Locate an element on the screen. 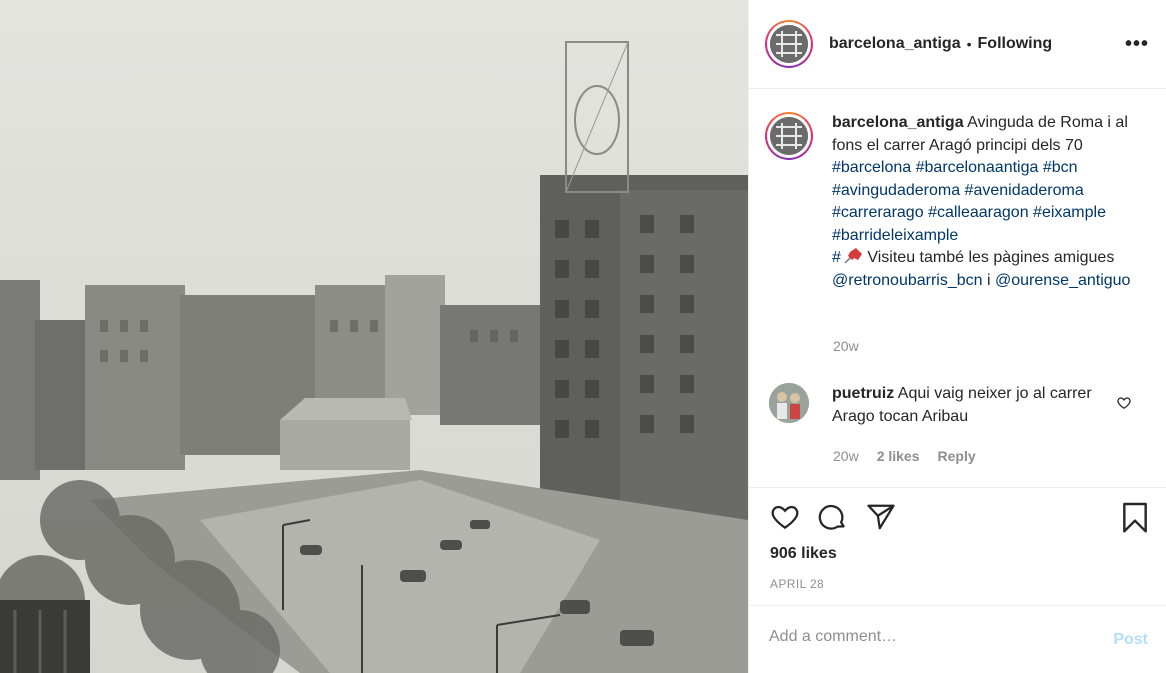  post-actions: 906 likes APRIL 28 is located at coordinates (957, 546).